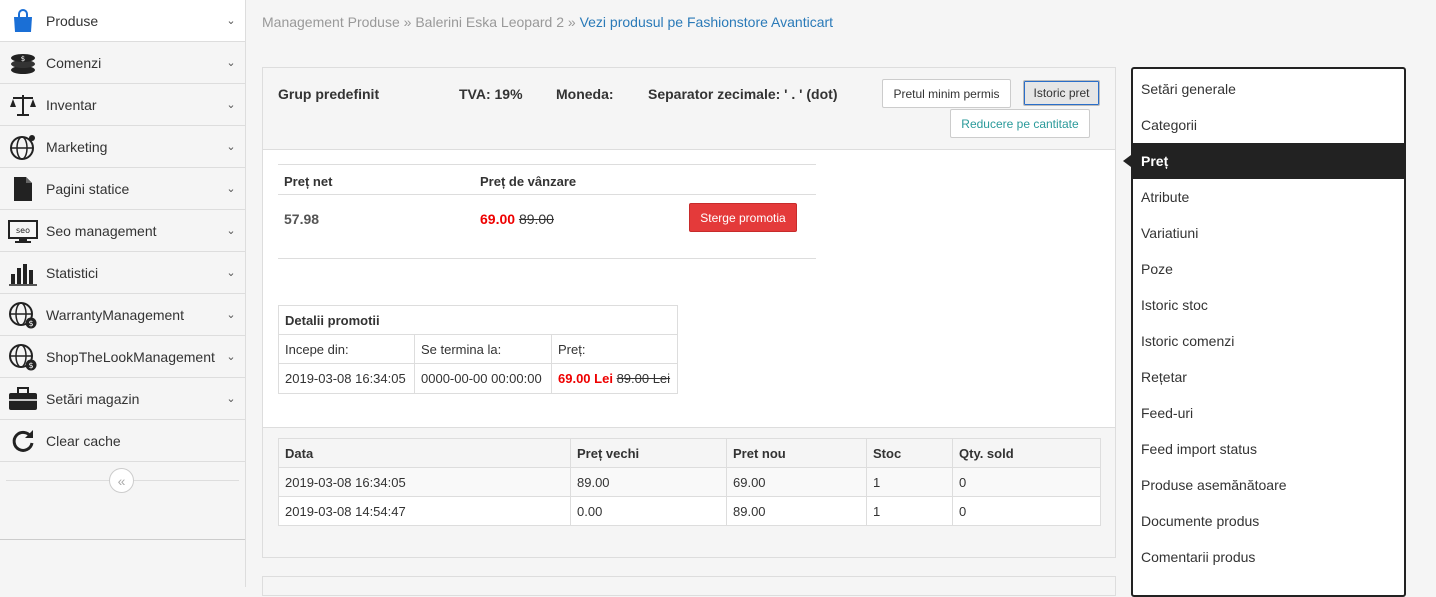 This screenshot has width=1436, height=597. I want to click on nav-item-similar-products: Produse asemănătoare, so click(1268, 485).